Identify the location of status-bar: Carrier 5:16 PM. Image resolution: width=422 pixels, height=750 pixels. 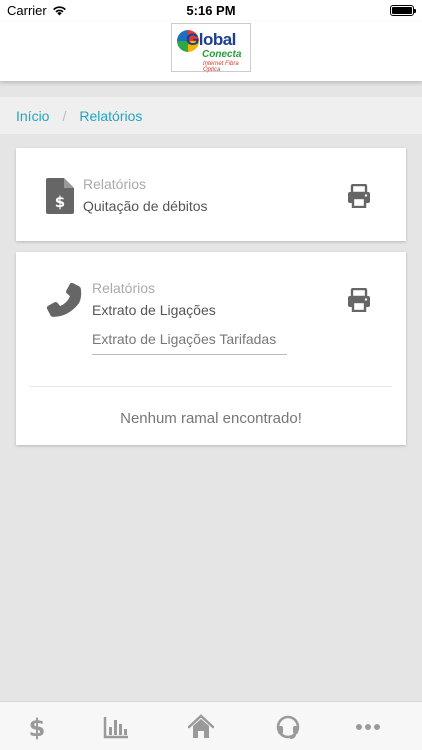
(211, 10).